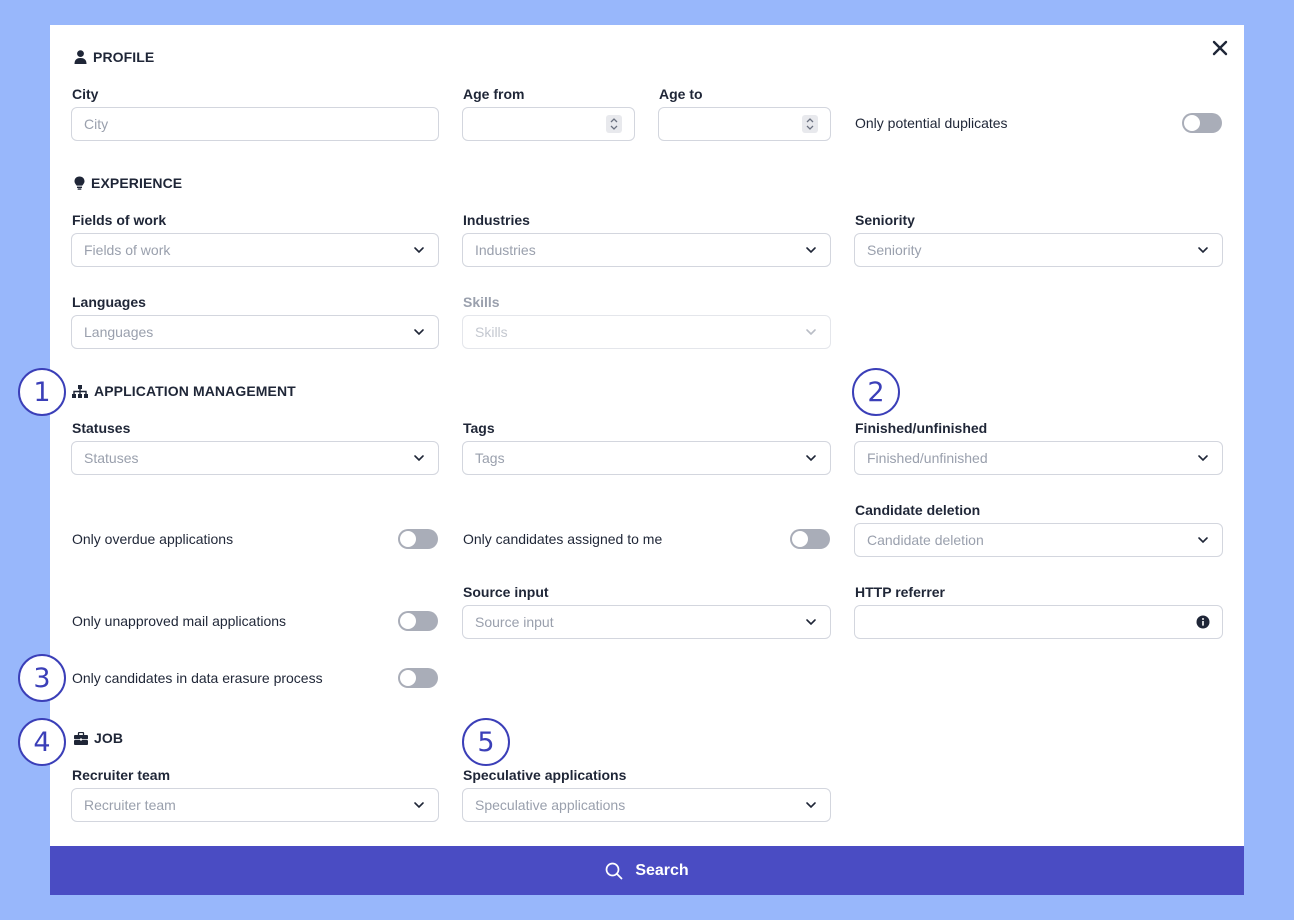 The image size is (1294, 920). What do you see at coordinates (646, 622) in the screenshot?
I see `source-input-select: Source input` at bounding box center [646, 622].